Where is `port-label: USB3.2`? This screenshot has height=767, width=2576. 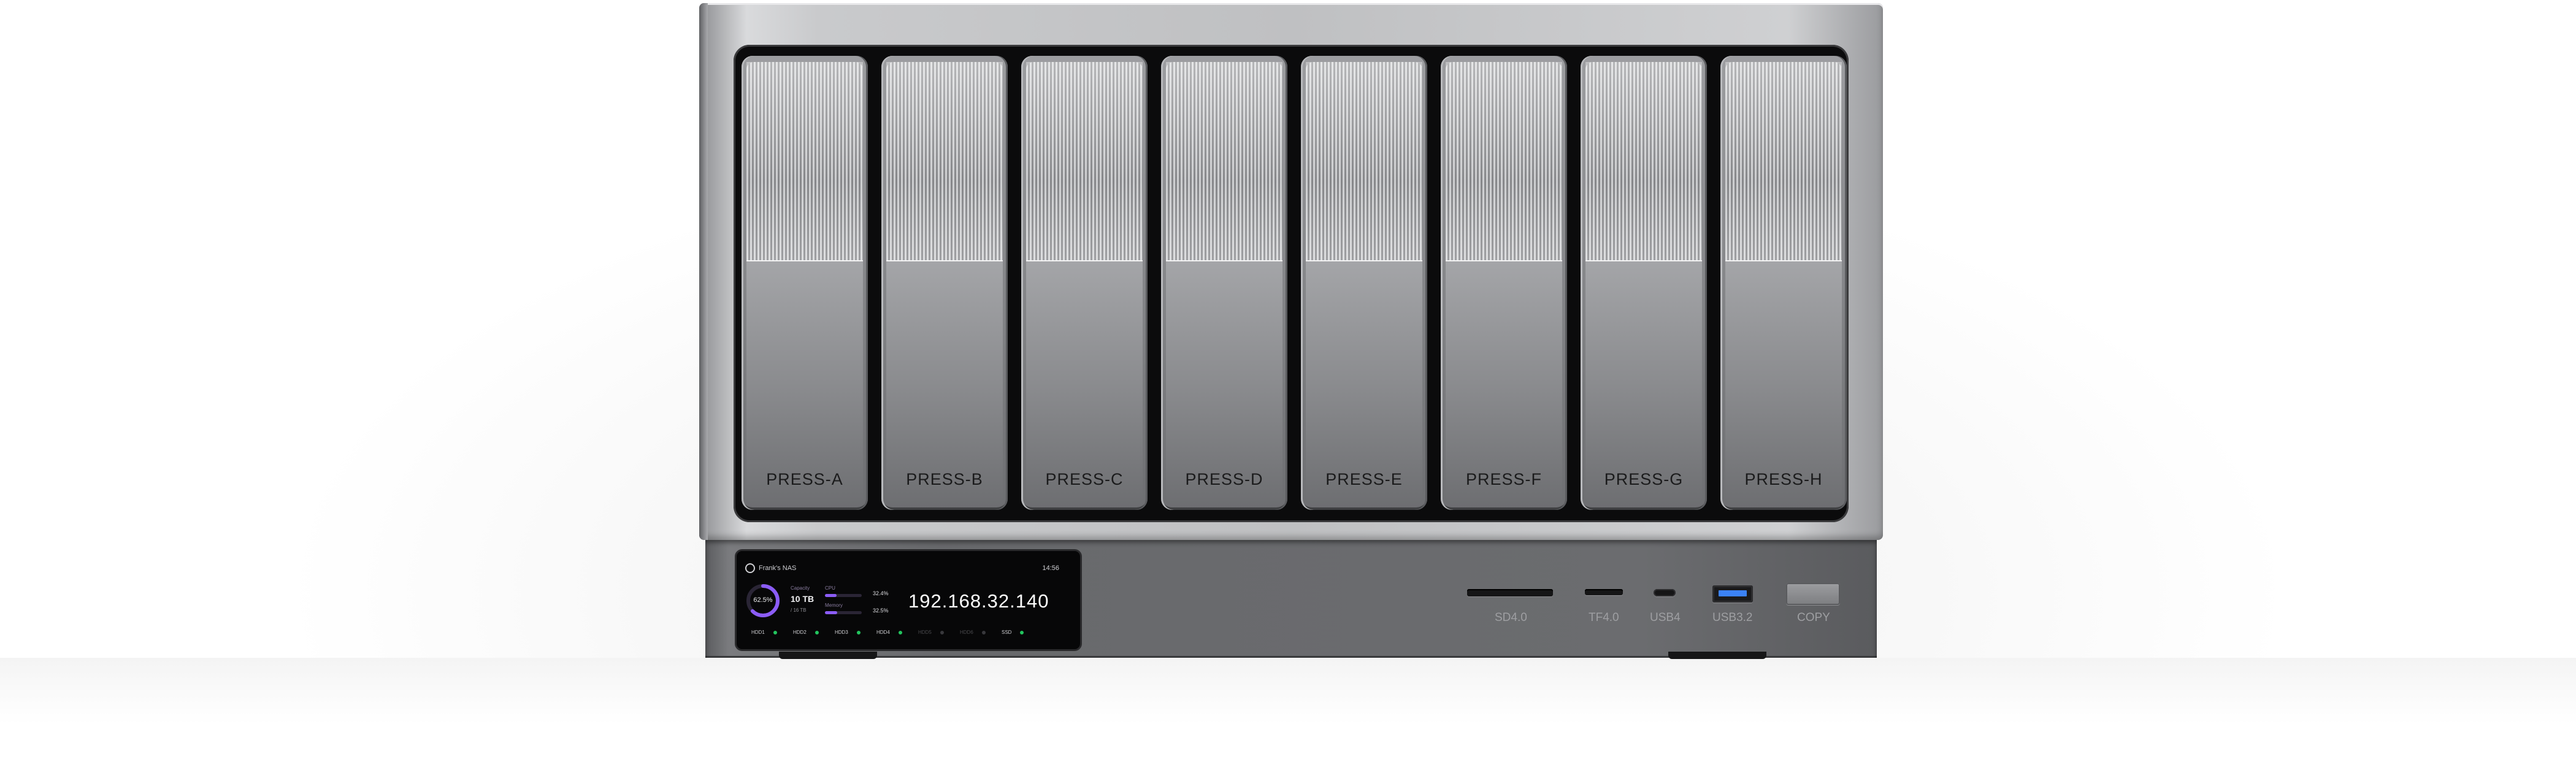 port-label: USB3.2 is located at coordinates (1732, 618).